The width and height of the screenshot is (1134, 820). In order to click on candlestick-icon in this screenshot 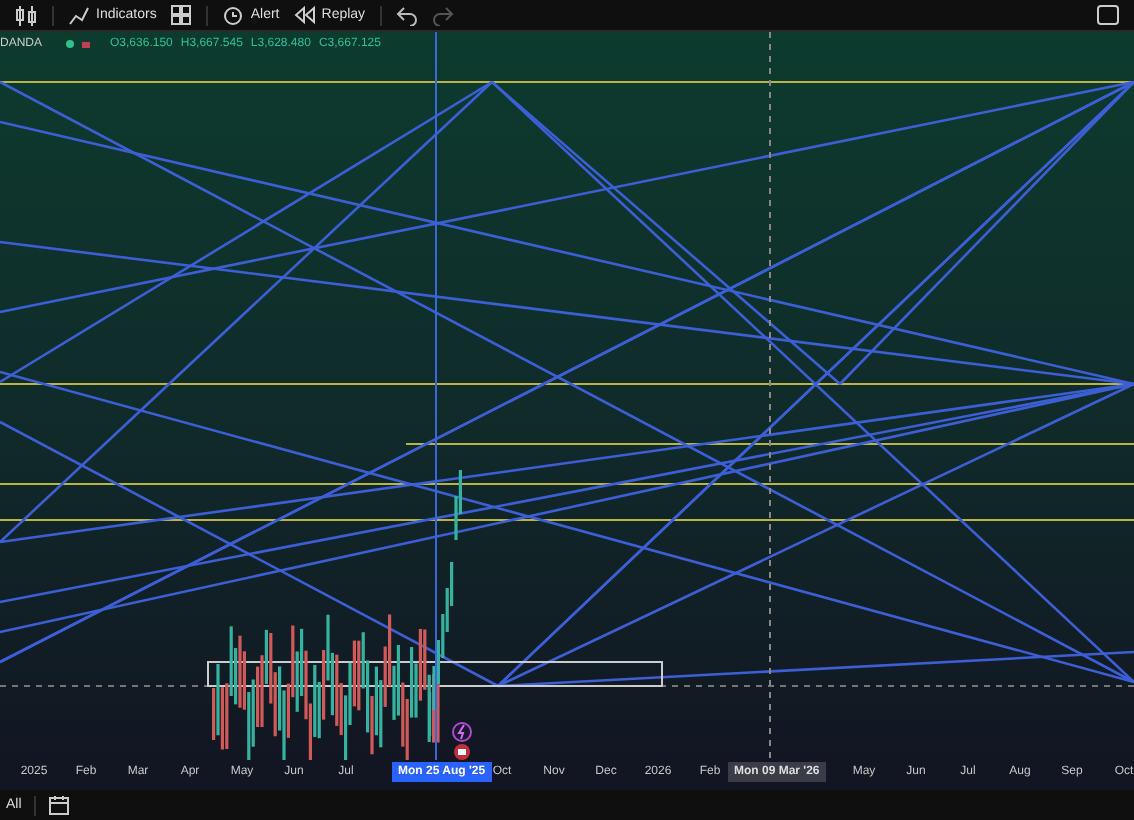, I will do `click(26, 15)`.